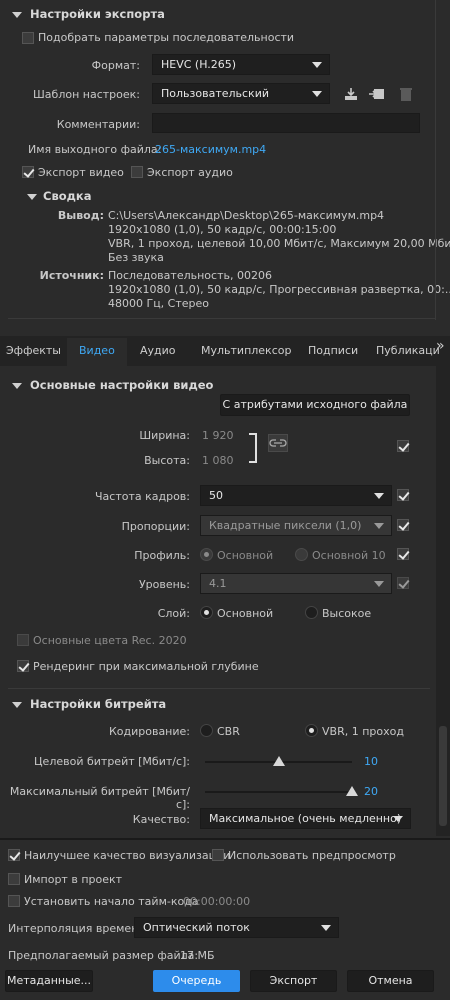 The image size is (450, 1000). What do you see at coordinates (296, 495) in the screenshot?
I see `fps-dropdown: 50` at bounding box center [296, 495].